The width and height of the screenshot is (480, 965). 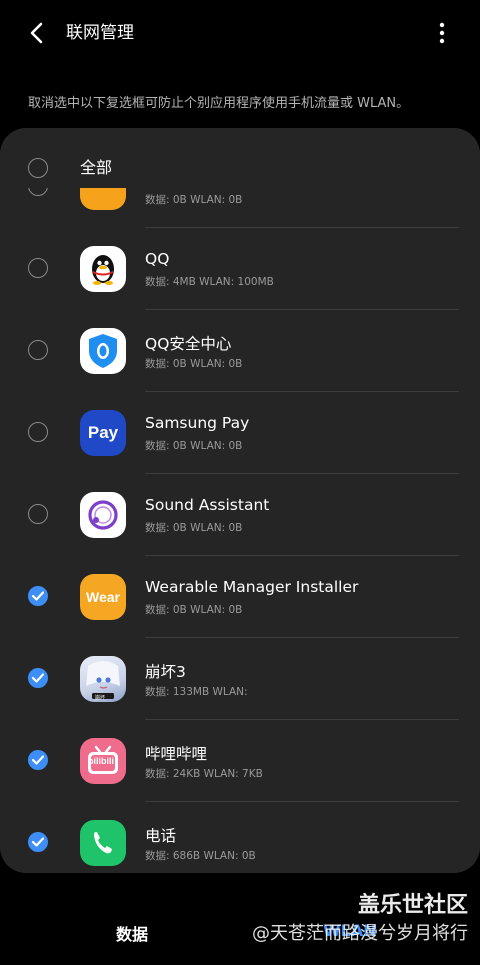 What do you see at coordinates (200, 856) in the screenshot?
I see `app-usage: 数据: 686B WLAN: 0B` at bounding box center [200, 856].